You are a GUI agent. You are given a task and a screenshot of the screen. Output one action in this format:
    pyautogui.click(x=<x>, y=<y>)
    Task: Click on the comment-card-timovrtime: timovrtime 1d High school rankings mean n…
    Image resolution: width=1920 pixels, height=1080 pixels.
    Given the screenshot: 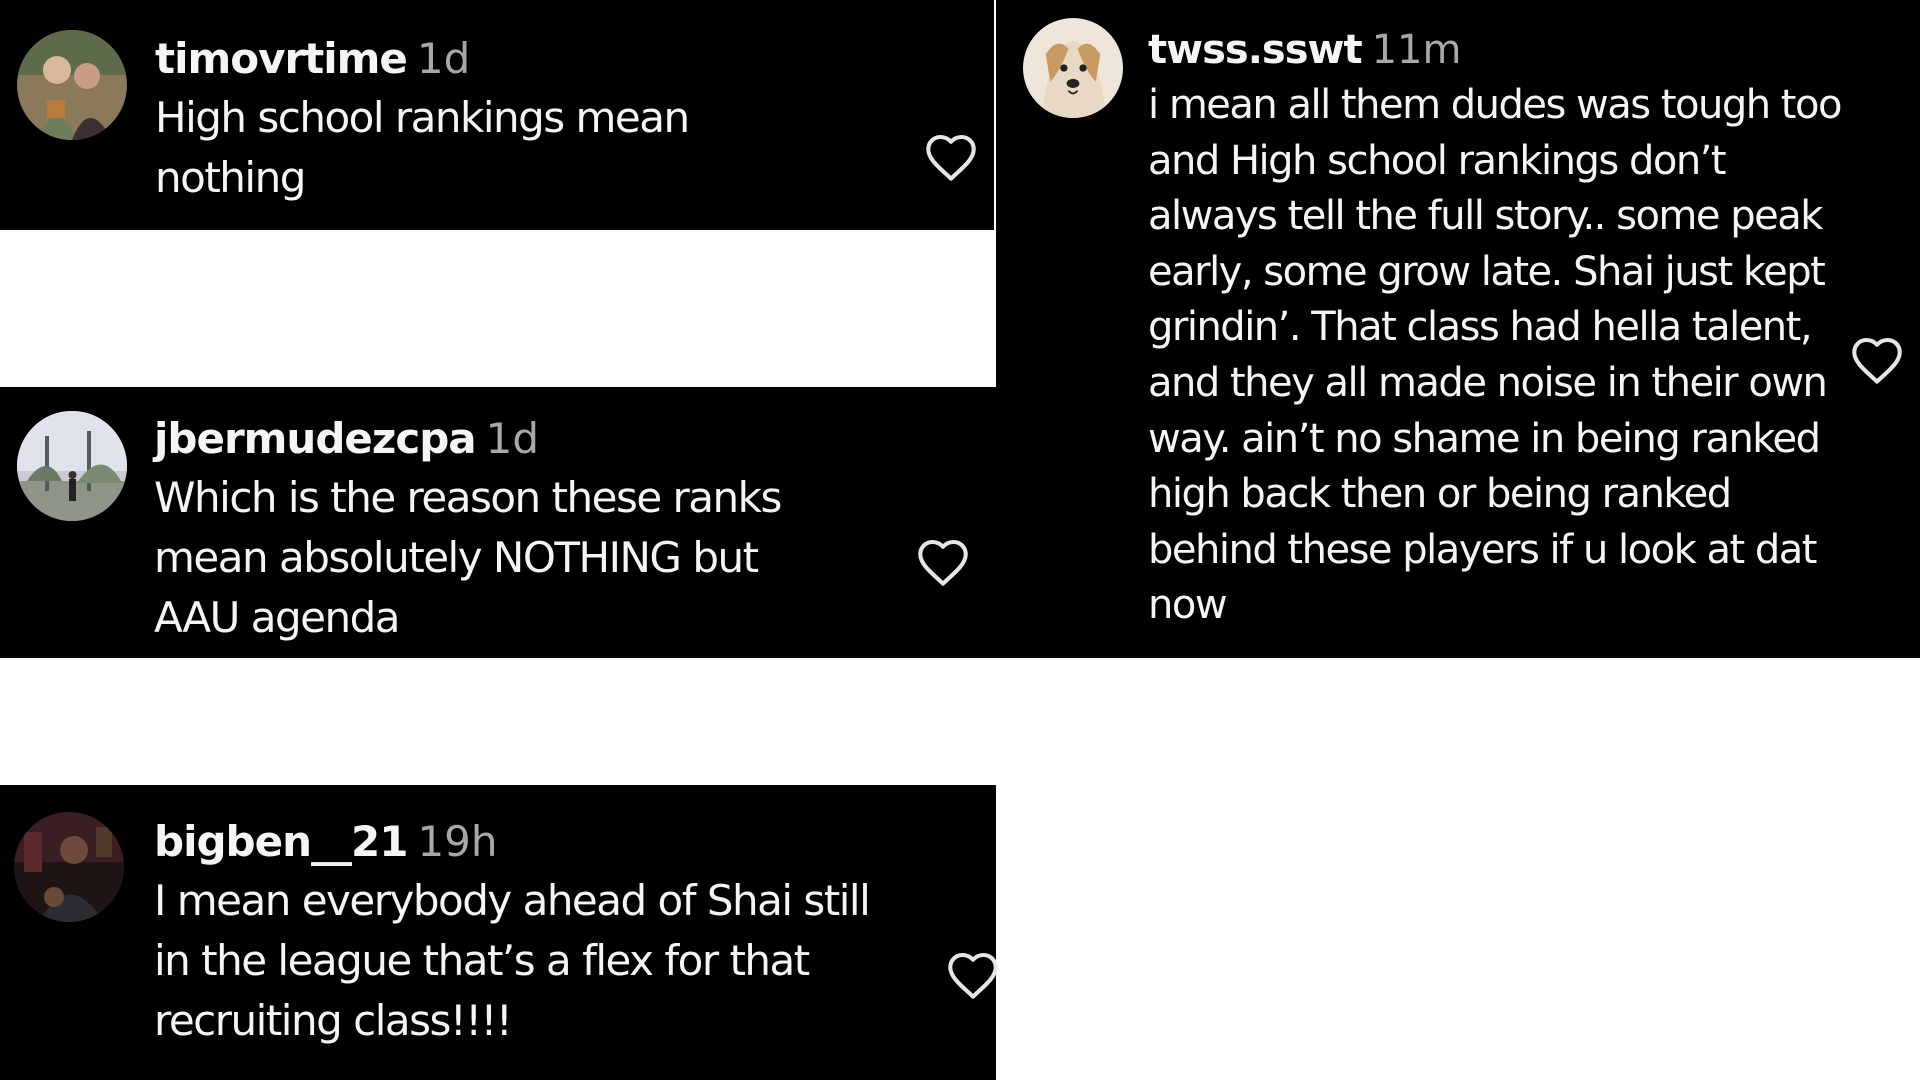 What is the action you would take?
    pyautogui.click(x=497, y=115)
    